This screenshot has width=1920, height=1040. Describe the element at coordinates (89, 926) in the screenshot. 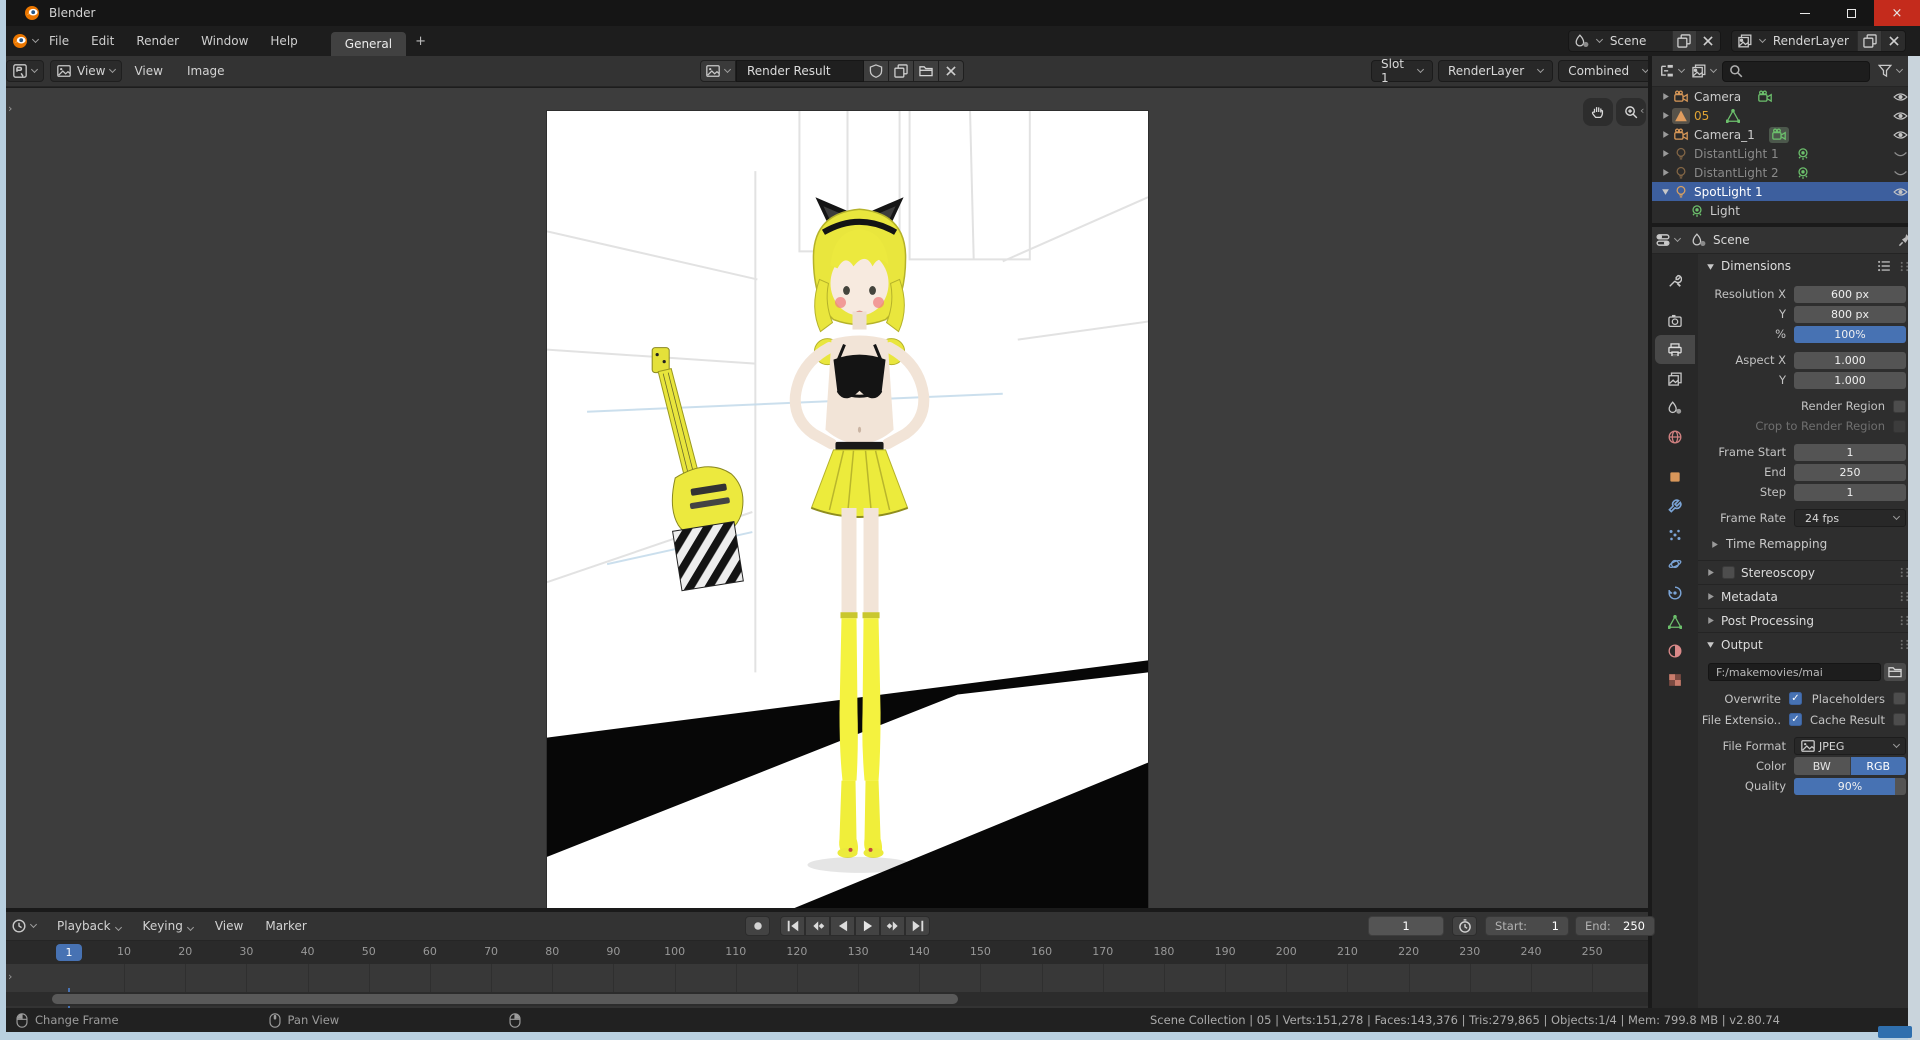

I see `playback-menu: Playback` at that location.